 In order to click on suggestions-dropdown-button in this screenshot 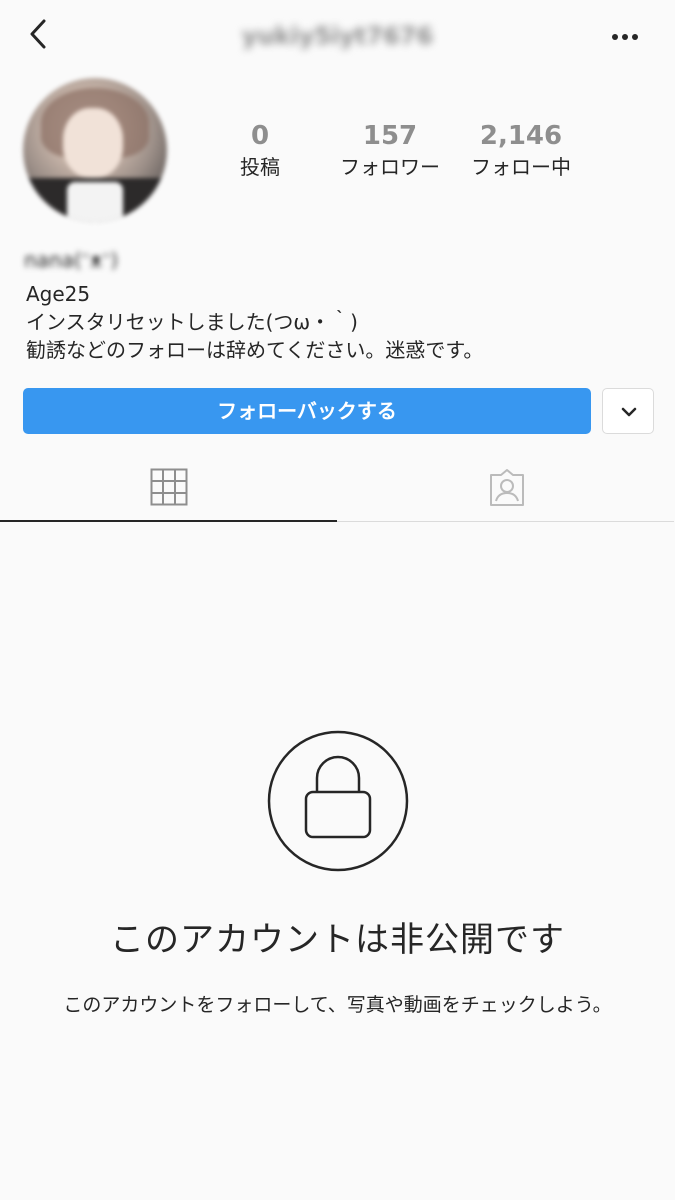, I will do `click(628, 411)`.